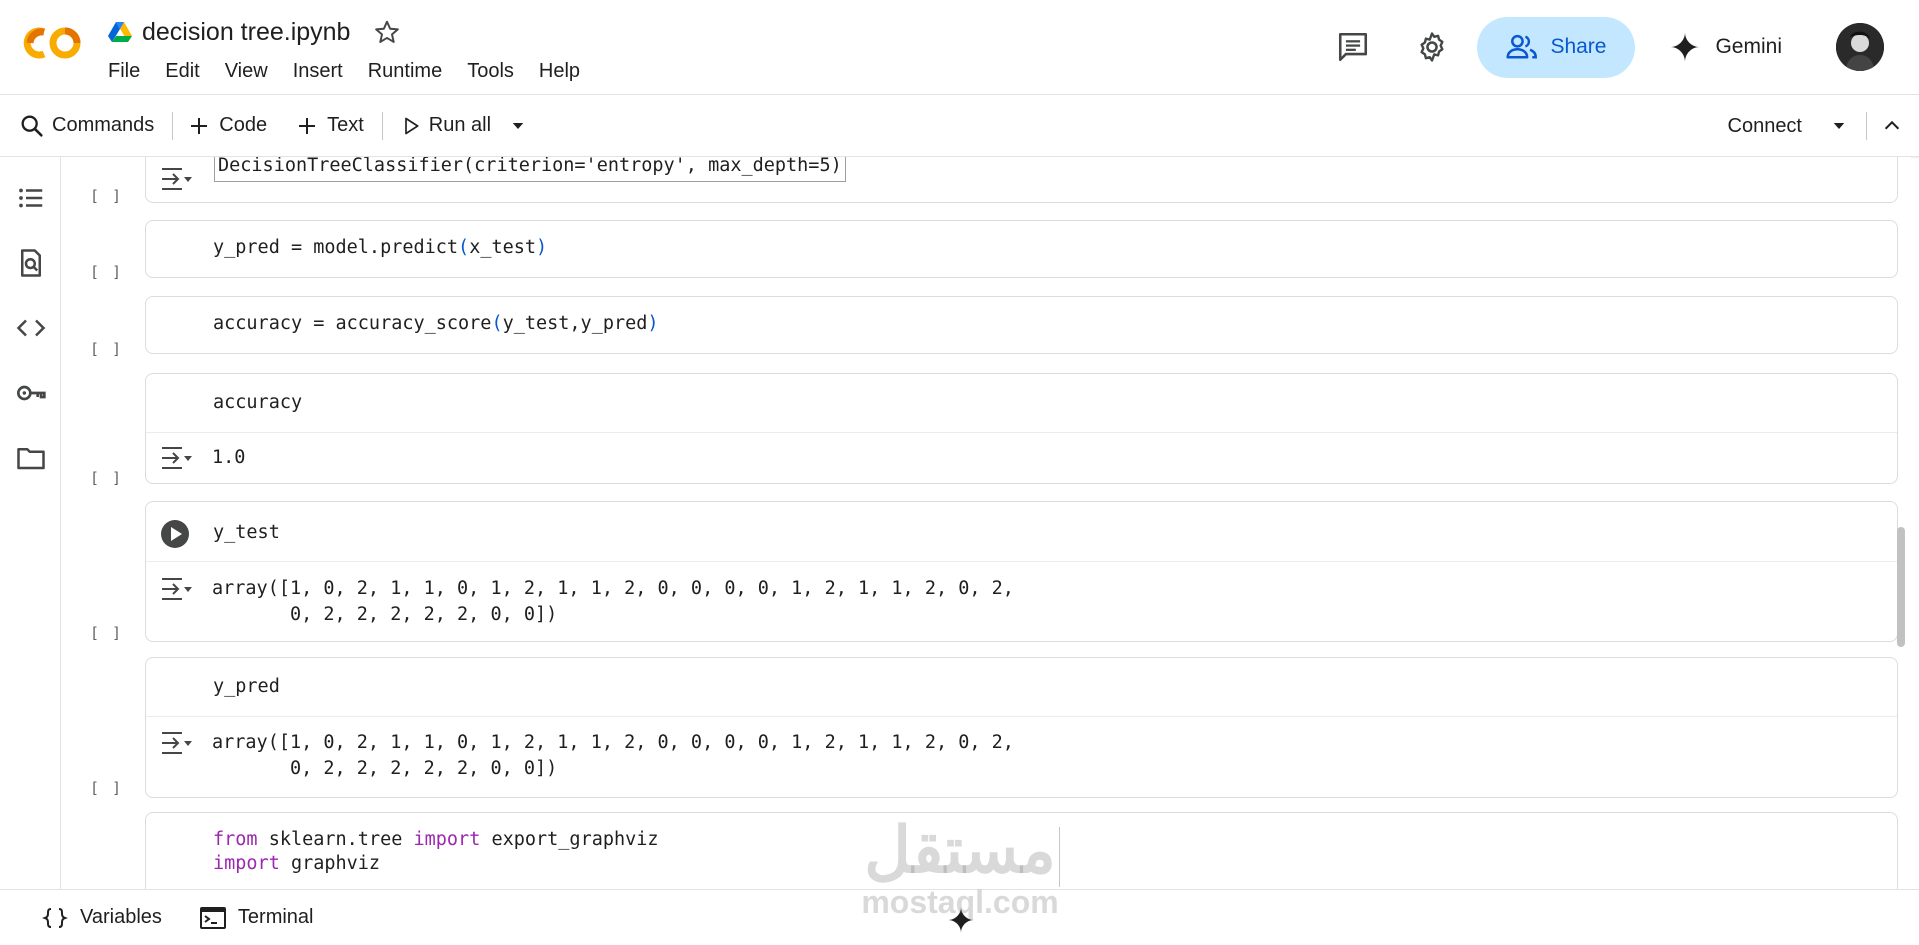  Describe the element at coordinates (336, 247) in the screenshot. I see `code-text: y_pred = model.predict` at that location.